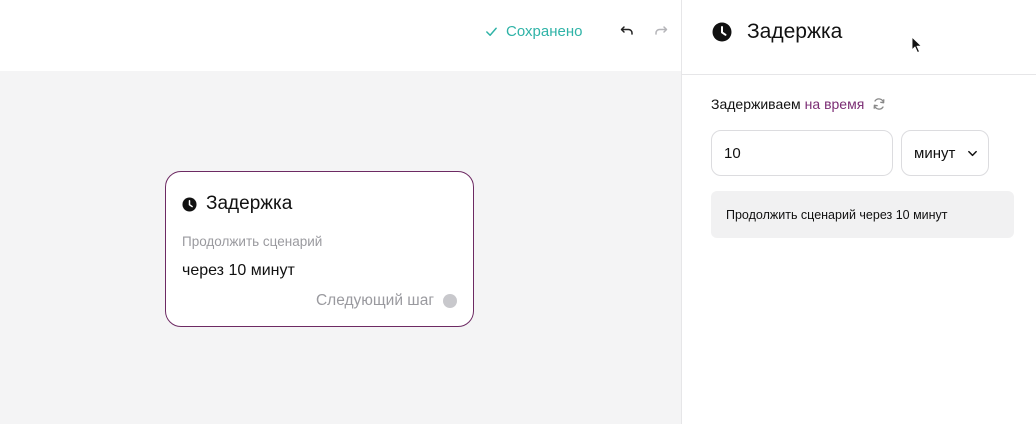 The height and width of the screenshot is (424, 1036). I want to click on node-title: Задержка, so click(249, 203).